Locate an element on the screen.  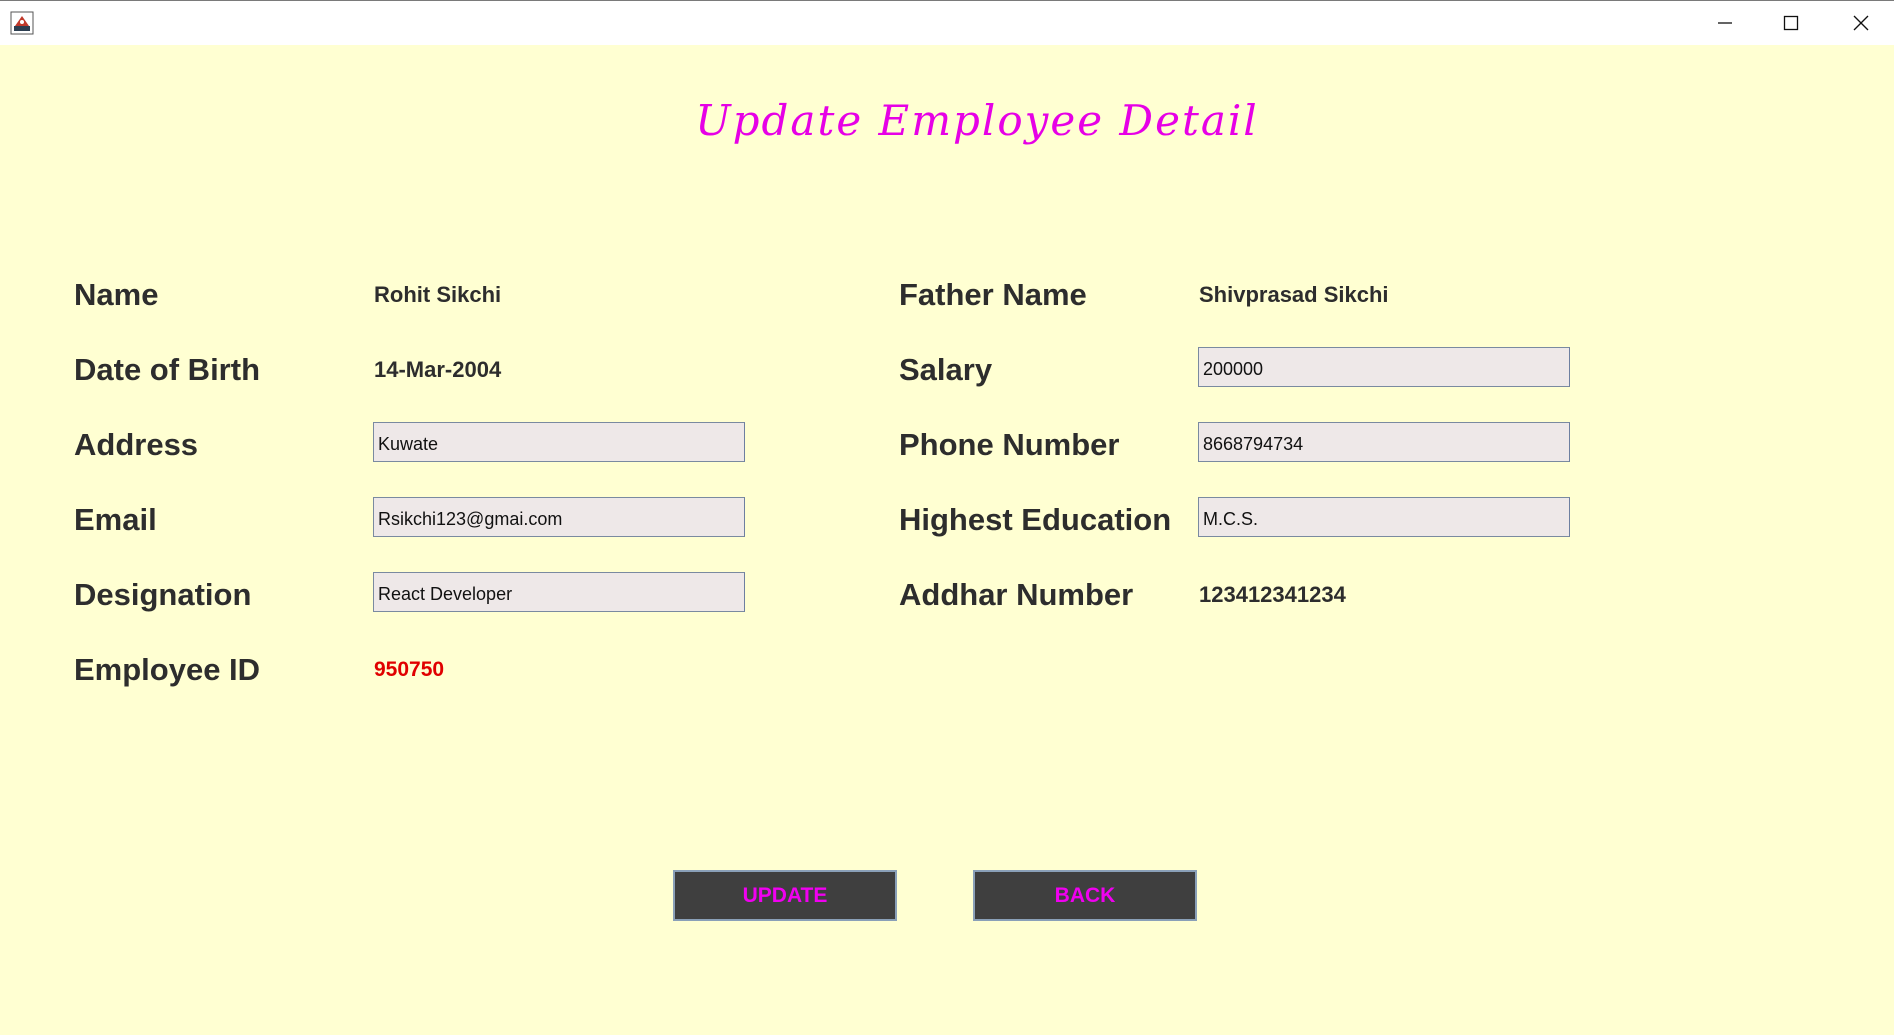
name-label: Name is located at coordinates (116, 294).